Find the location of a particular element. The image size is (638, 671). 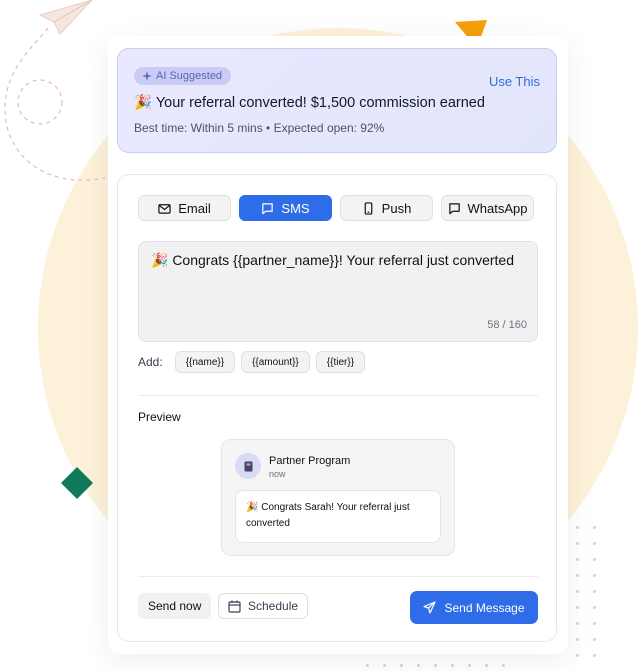

tab-email: Email is located at coordinates (184, 208).